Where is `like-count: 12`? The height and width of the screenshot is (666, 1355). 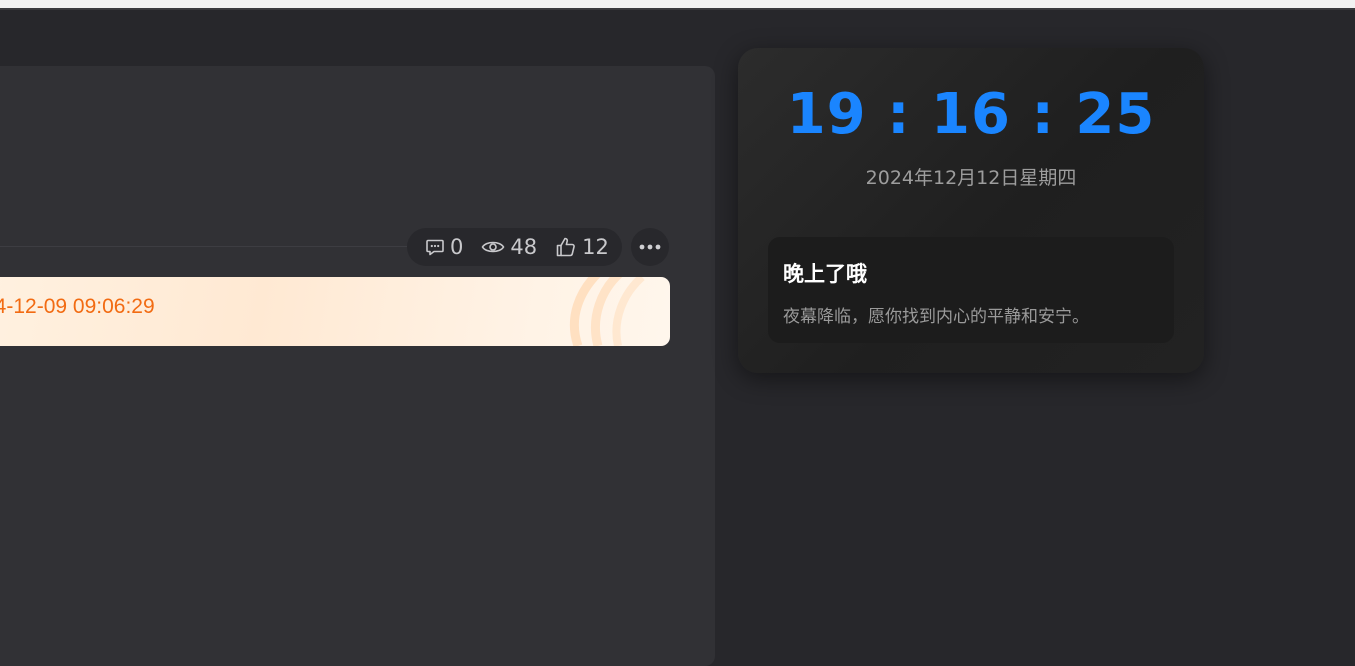 like-count: 12 is located at coordinates (595, 247).